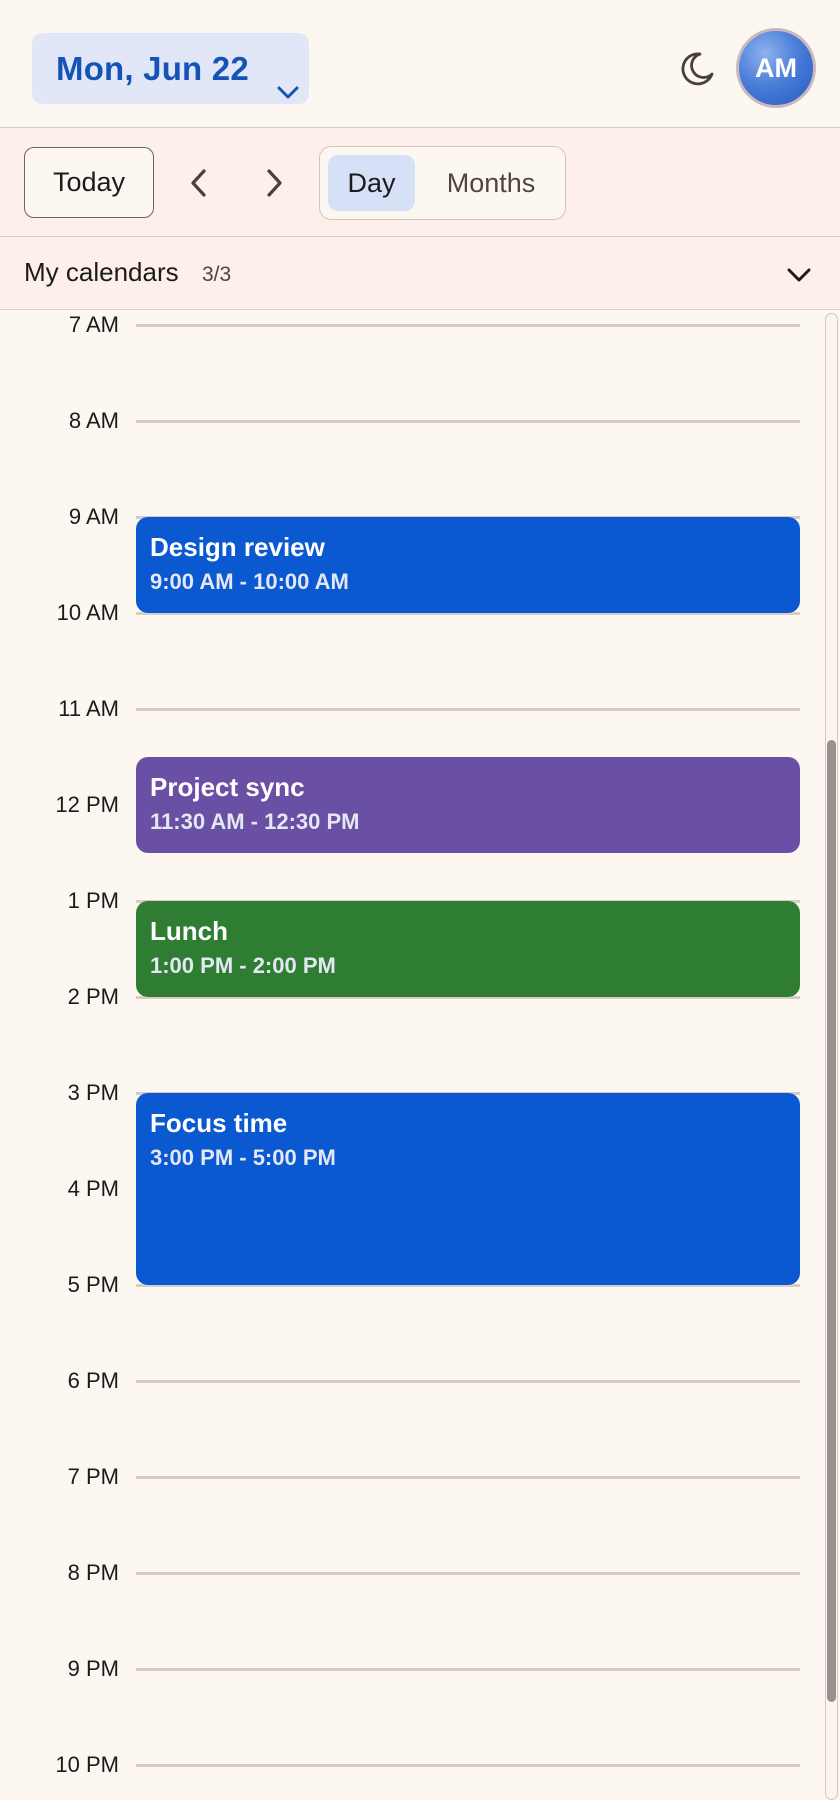 Image resolution: width=840 pixels, height=1800 pixels. I want to click on event-title: Design review, so click(237, 547).